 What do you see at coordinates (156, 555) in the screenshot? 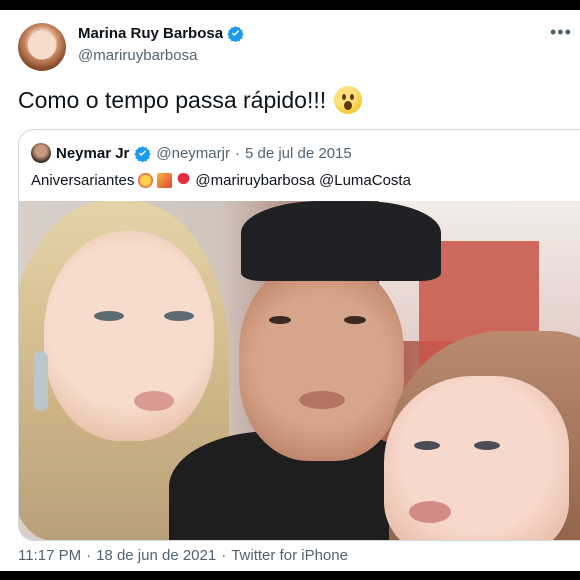
I see `tweet-date: 18 de jun de 2021` at bounding box center [156, 555].